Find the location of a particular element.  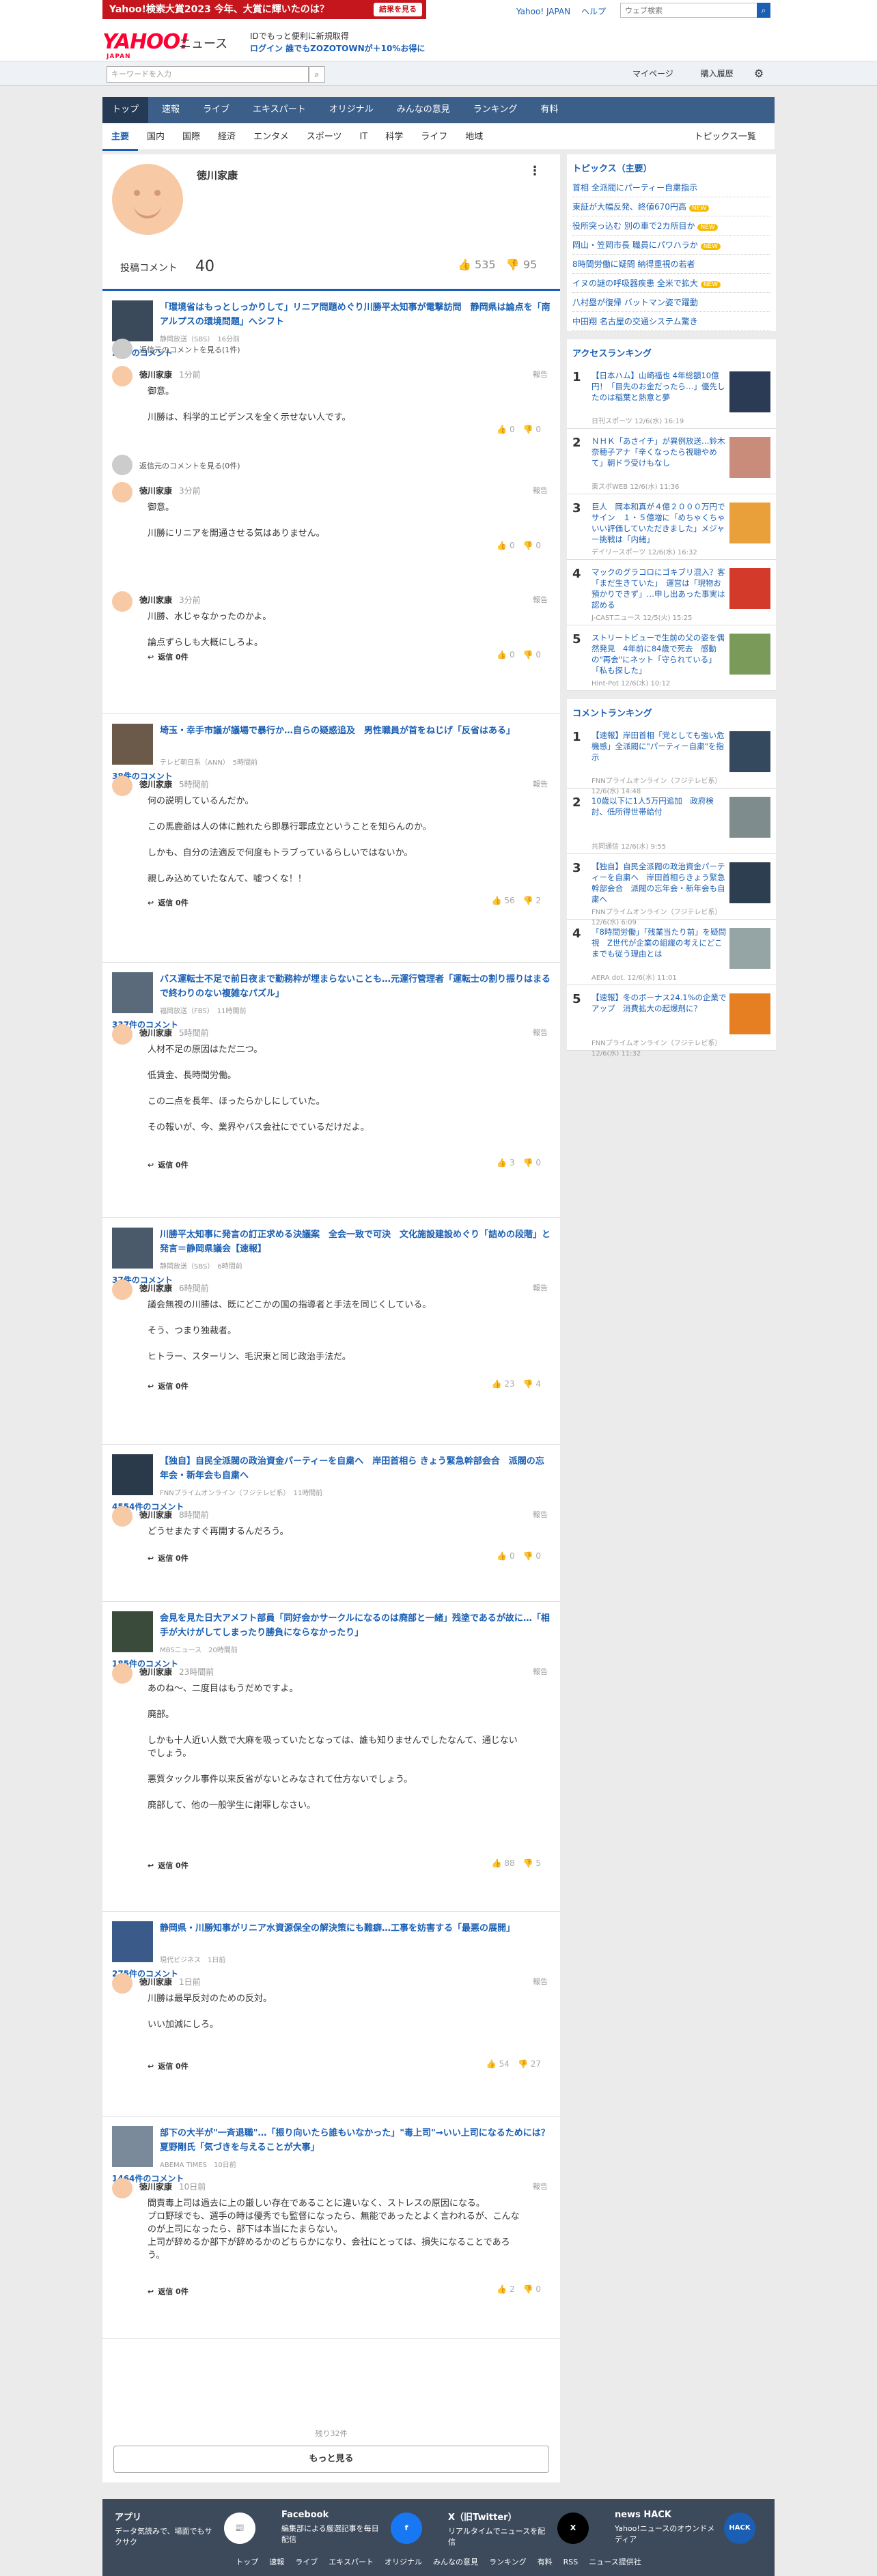

topic-text: 東証が大幅反発、終値670円高 is located at coordinates (629, 207).